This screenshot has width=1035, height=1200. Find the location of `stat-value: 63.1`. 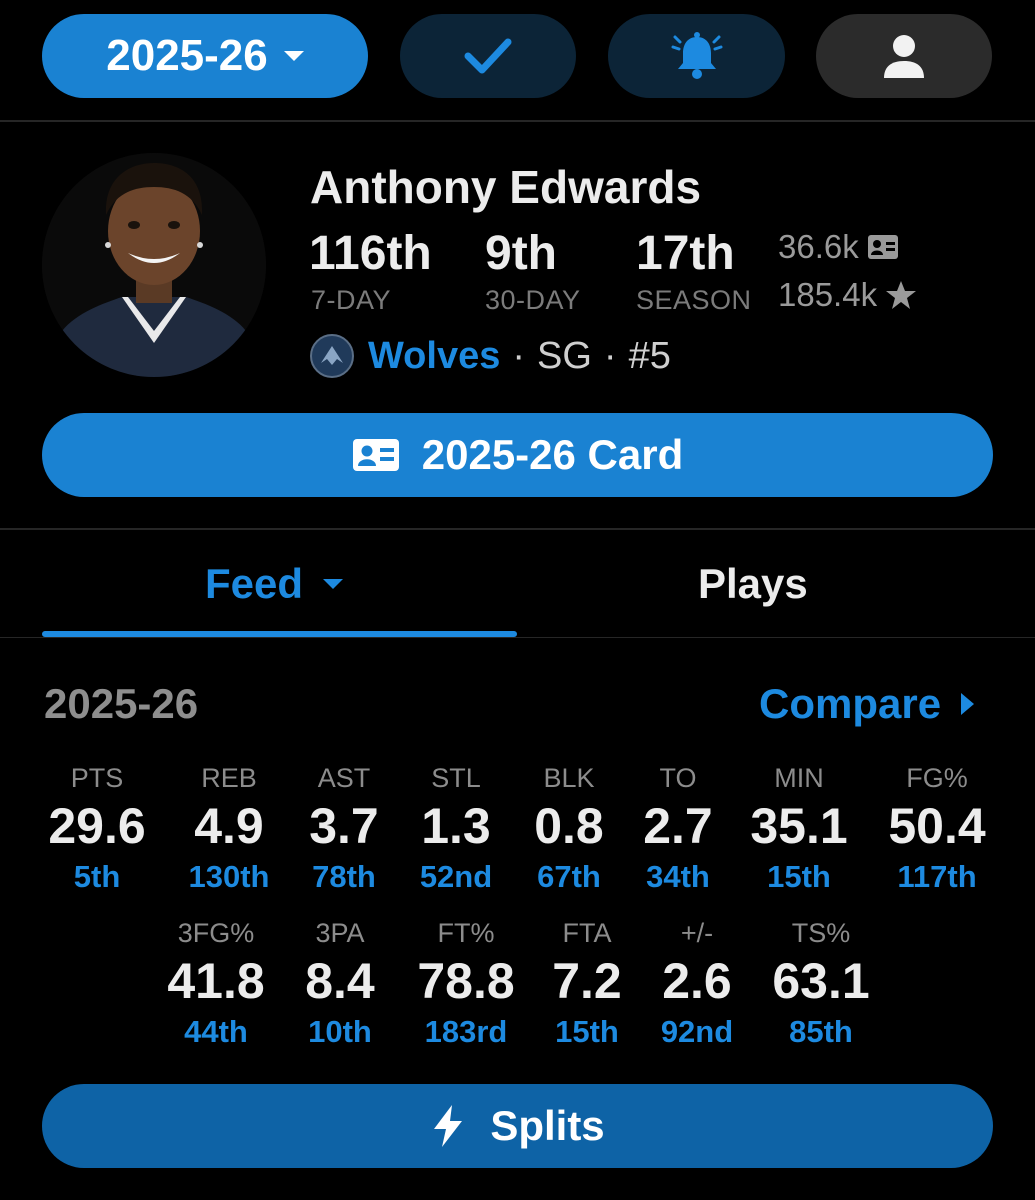

stat-value: 63.1 is located at coordinates (821, 981).